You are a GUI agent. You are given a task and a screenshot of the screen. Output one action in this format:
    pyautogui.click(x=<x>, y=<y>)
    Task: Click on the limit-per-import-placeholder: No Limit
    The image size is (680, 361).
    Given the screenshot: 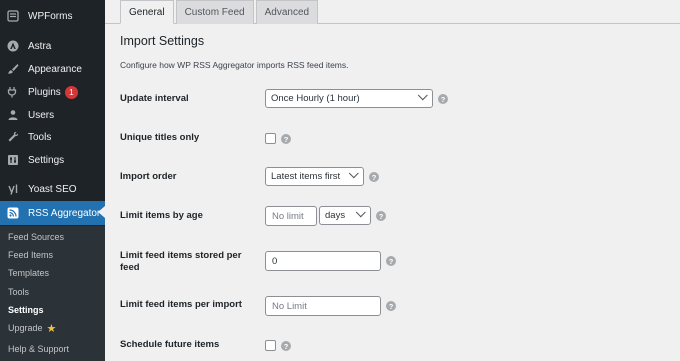 What is the action you would take?
    pyautogui.click(x=289, y=306)
    